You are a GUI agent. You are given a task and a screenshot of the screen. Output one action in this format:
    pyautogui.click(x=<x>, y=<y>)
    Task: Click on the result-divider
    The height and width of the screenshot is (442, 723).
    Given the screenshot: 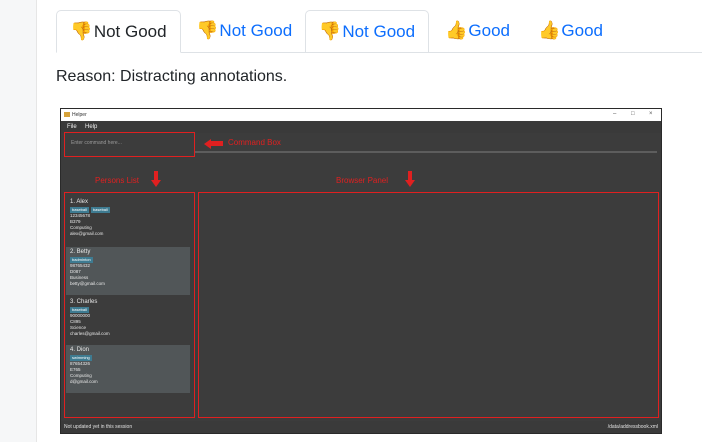 What is the action you would take?
    pyautogui.click(x=426, y=152)
    